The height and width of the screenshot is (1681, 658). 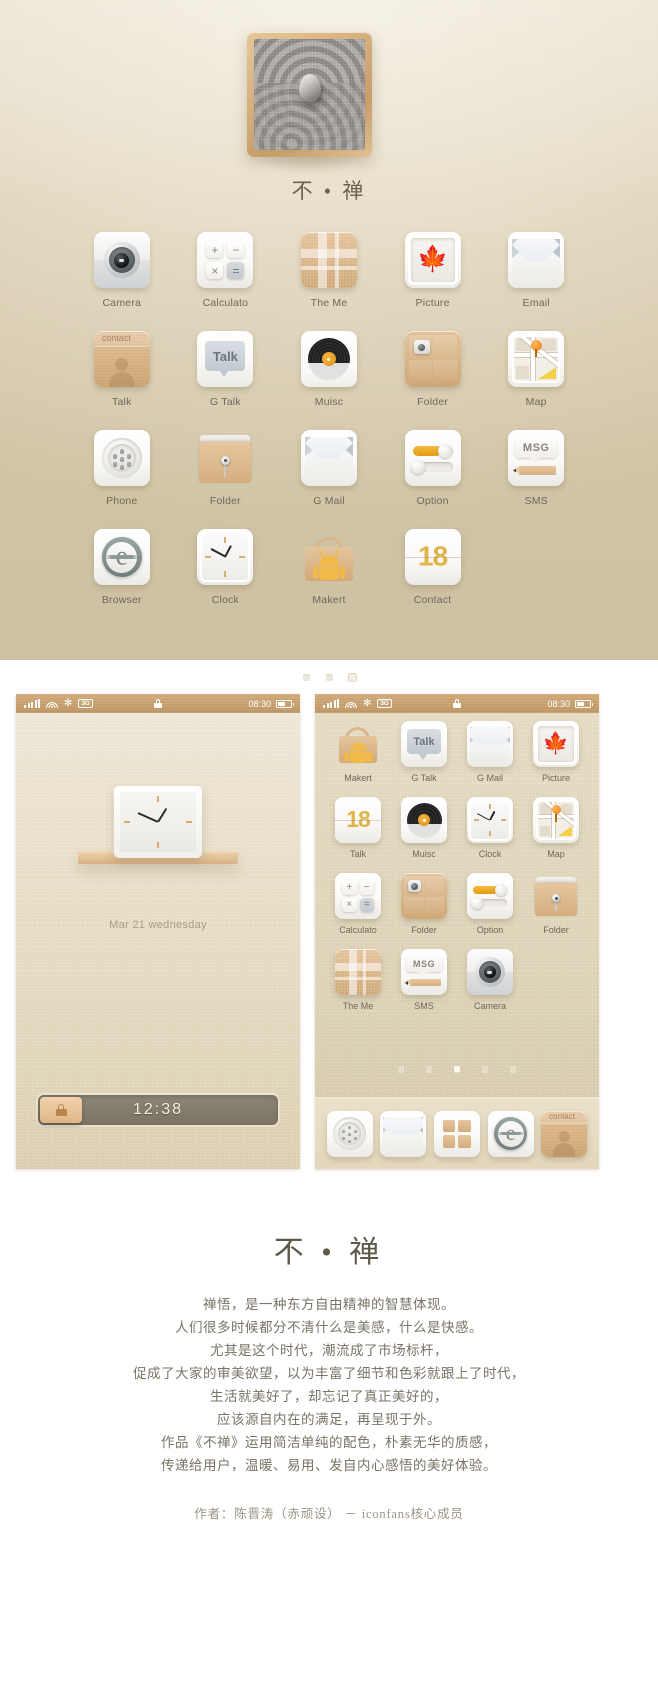 I want to click on icon-label: Calculato, so click(x=225, y=303).